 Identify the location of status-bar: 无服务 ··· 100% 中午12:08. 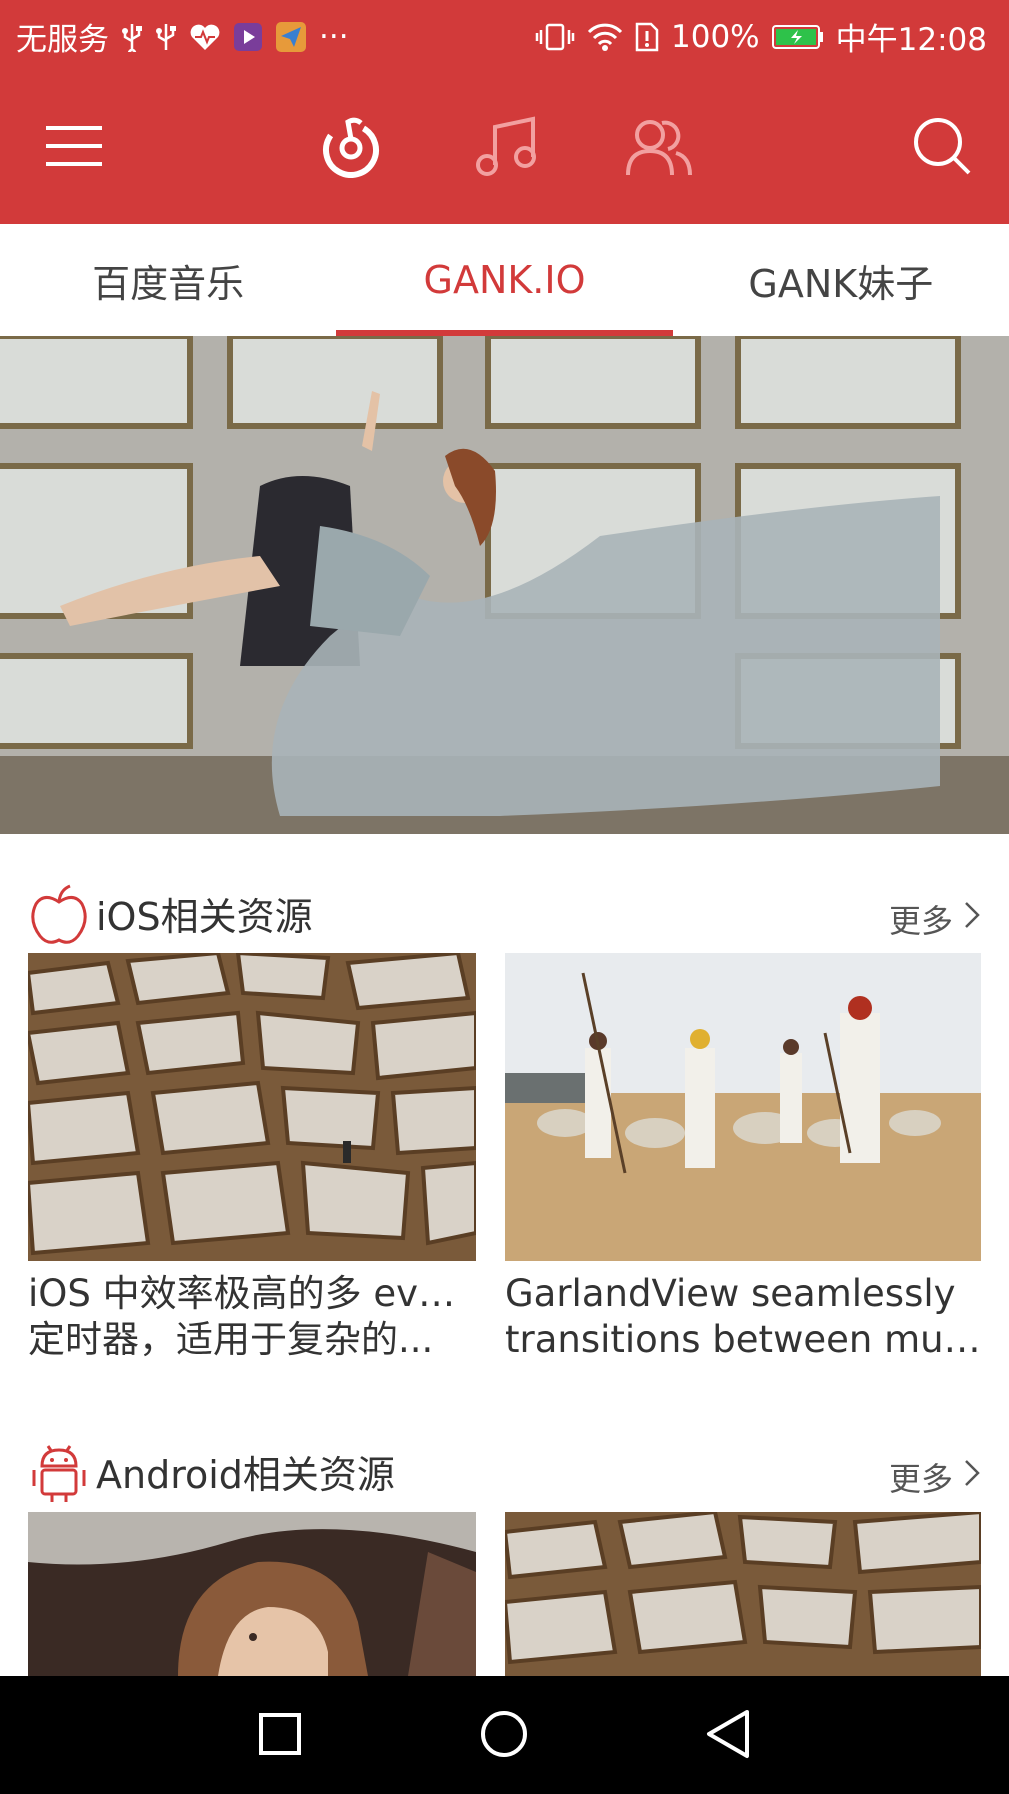
(504, 35).